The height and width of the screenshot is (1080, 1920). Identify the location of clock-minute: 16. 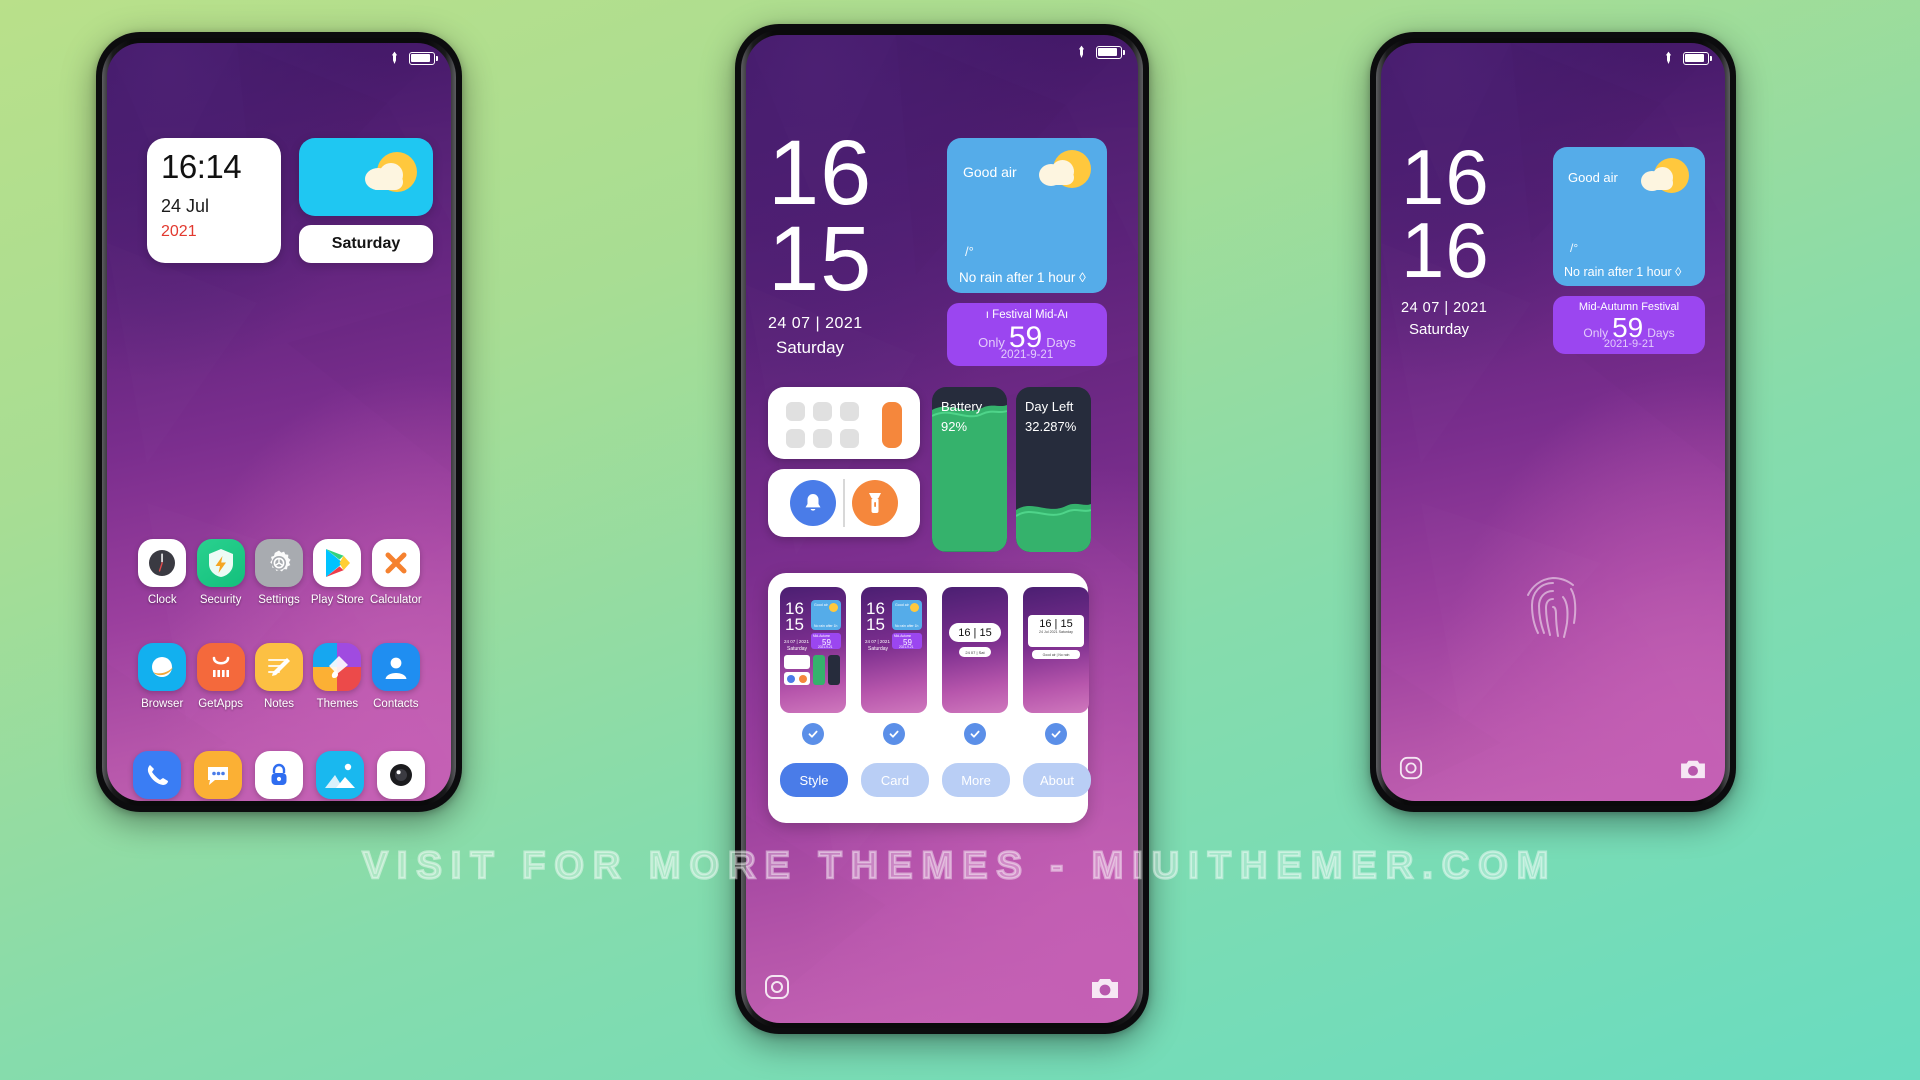
(1445, 250).